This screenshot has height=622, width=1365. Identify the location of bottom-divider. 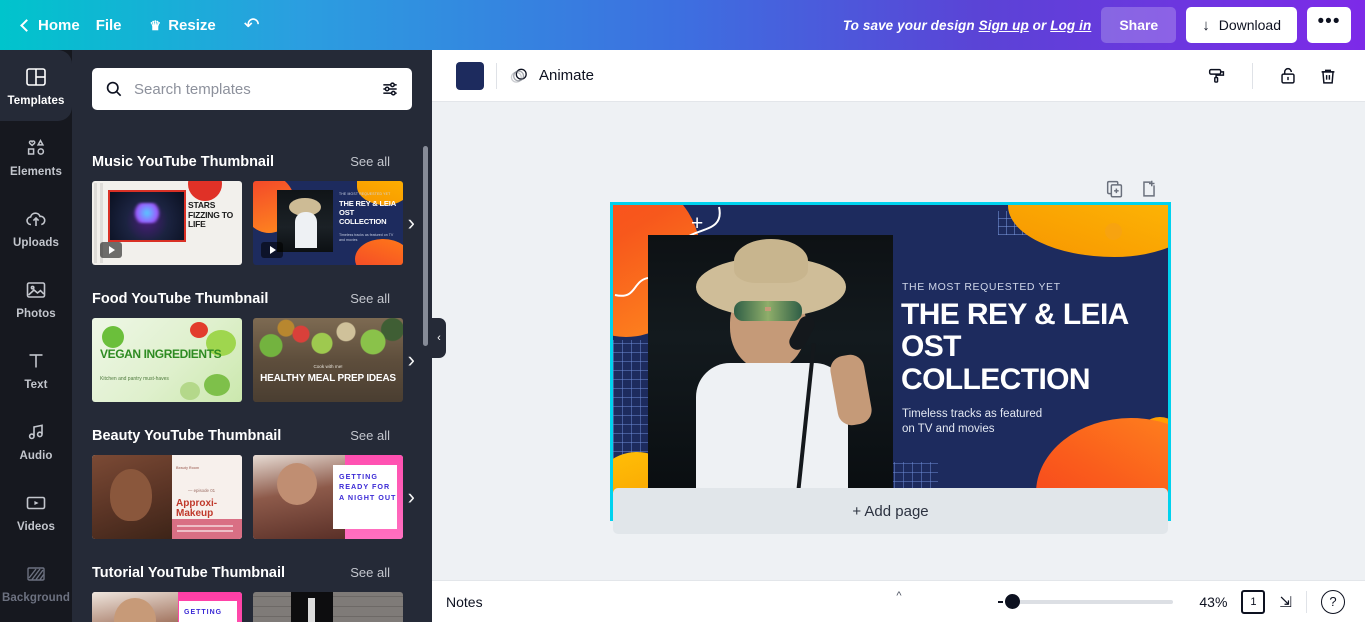
(1306, 601).